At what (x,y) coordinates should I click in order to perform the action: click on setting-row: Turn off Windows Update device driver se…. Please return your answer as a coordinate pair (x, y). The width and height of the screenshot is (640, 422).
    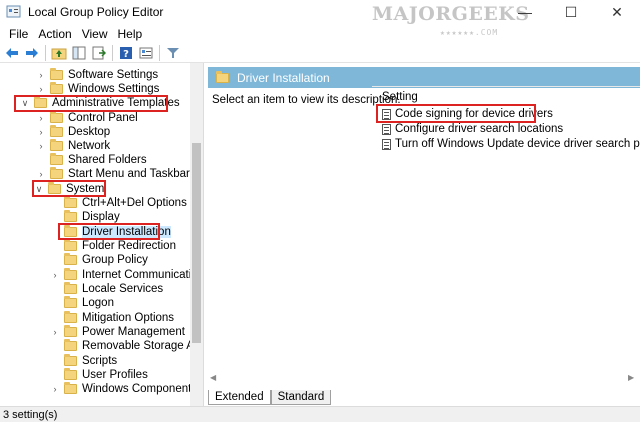
    Looking at the image, I should click on (511, 144).